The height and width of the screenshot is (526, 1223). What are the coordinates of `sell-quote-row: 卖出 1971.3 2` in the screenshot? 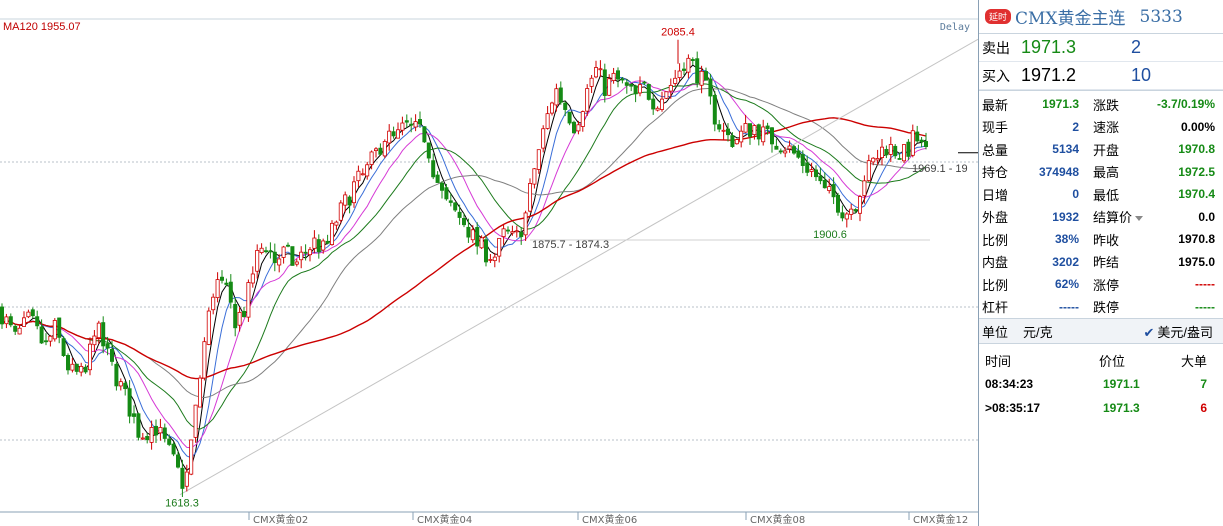 It's located at (1101, 48).